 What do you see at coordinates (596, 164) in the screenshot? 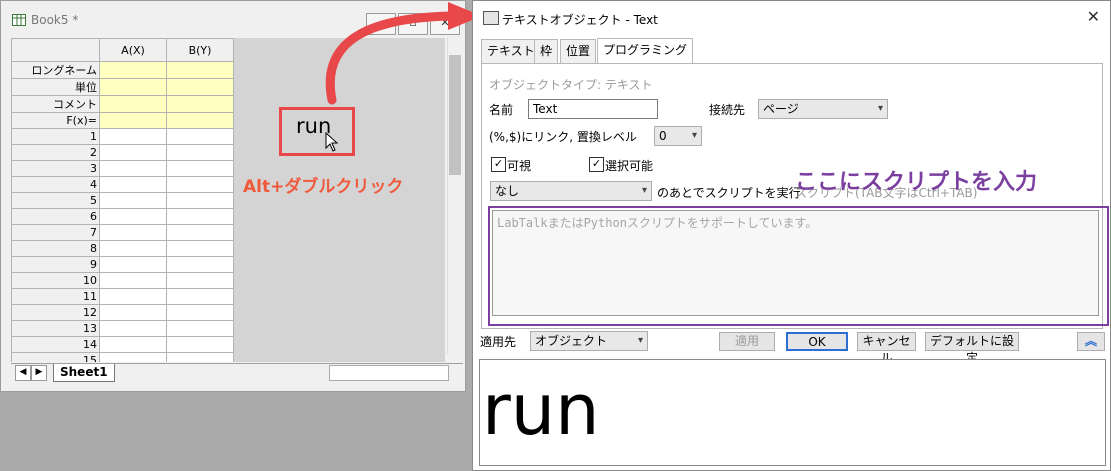
I see `selectable-checkbox: ✓` at bounding box center [596, 164].